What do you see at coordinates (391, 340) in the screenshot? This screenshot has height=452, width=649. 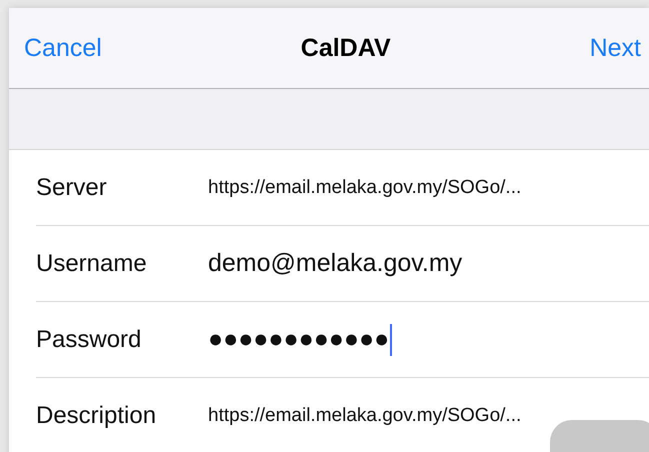 I see `text-cursor` at bounding box center [391, 340].